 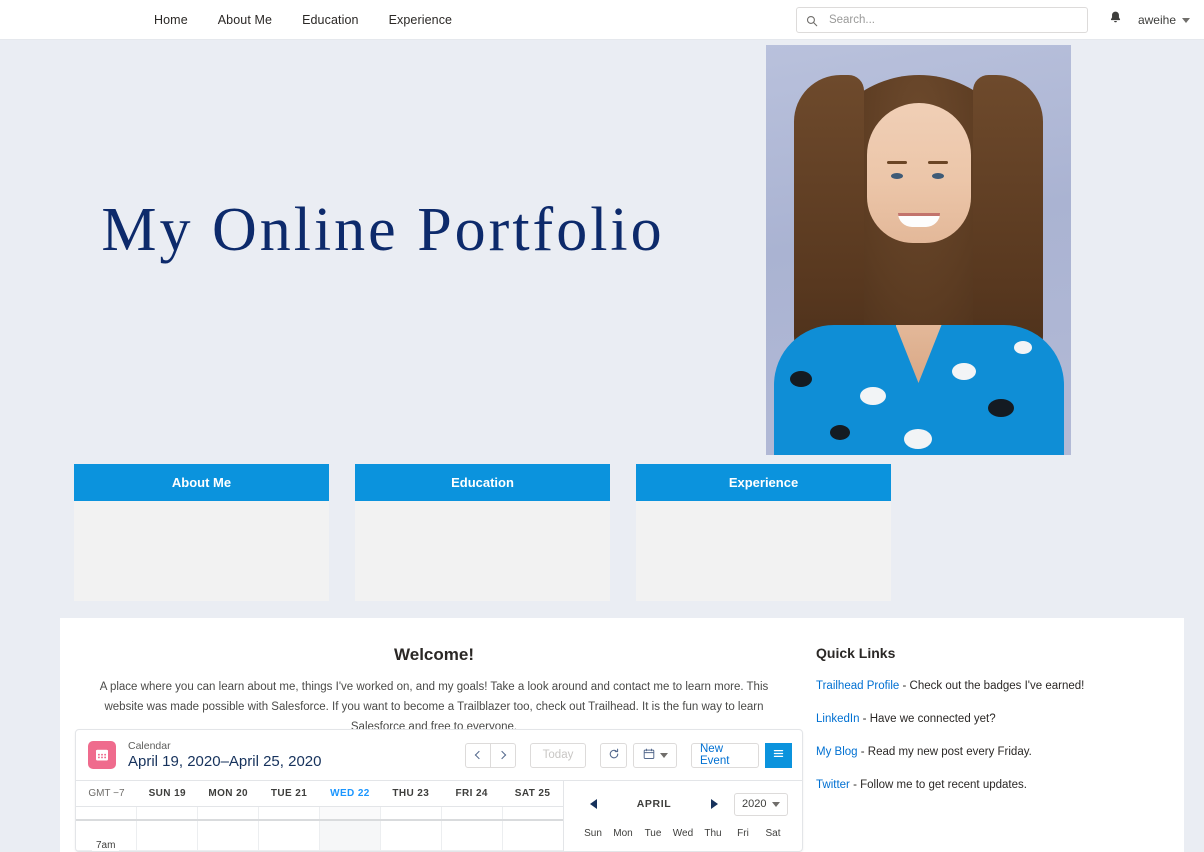 I want to click on quick-link-twitter: Twitter, so click(x=833, y=785).